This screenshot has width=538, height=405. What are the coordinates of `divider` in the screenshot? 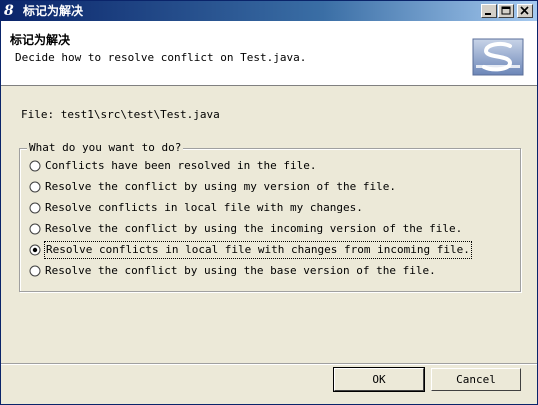 It's located at (269, 364).